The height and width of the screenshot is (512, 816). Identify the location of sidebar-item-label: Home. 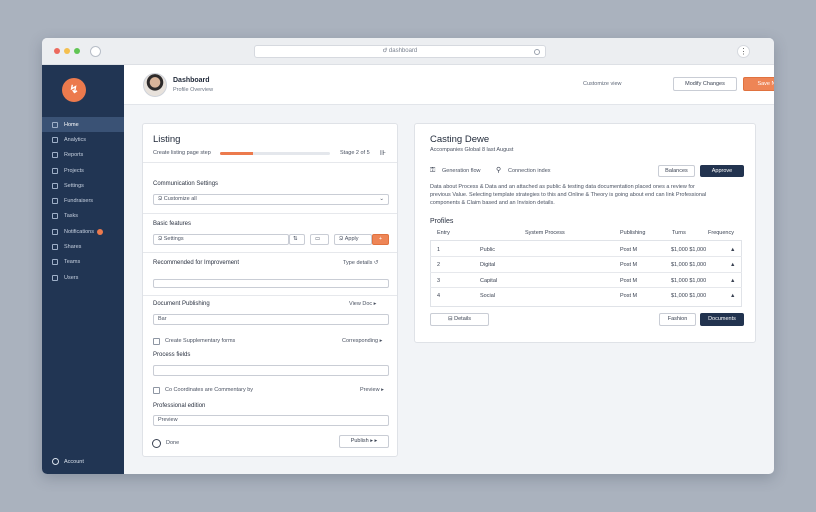
(71, 124).